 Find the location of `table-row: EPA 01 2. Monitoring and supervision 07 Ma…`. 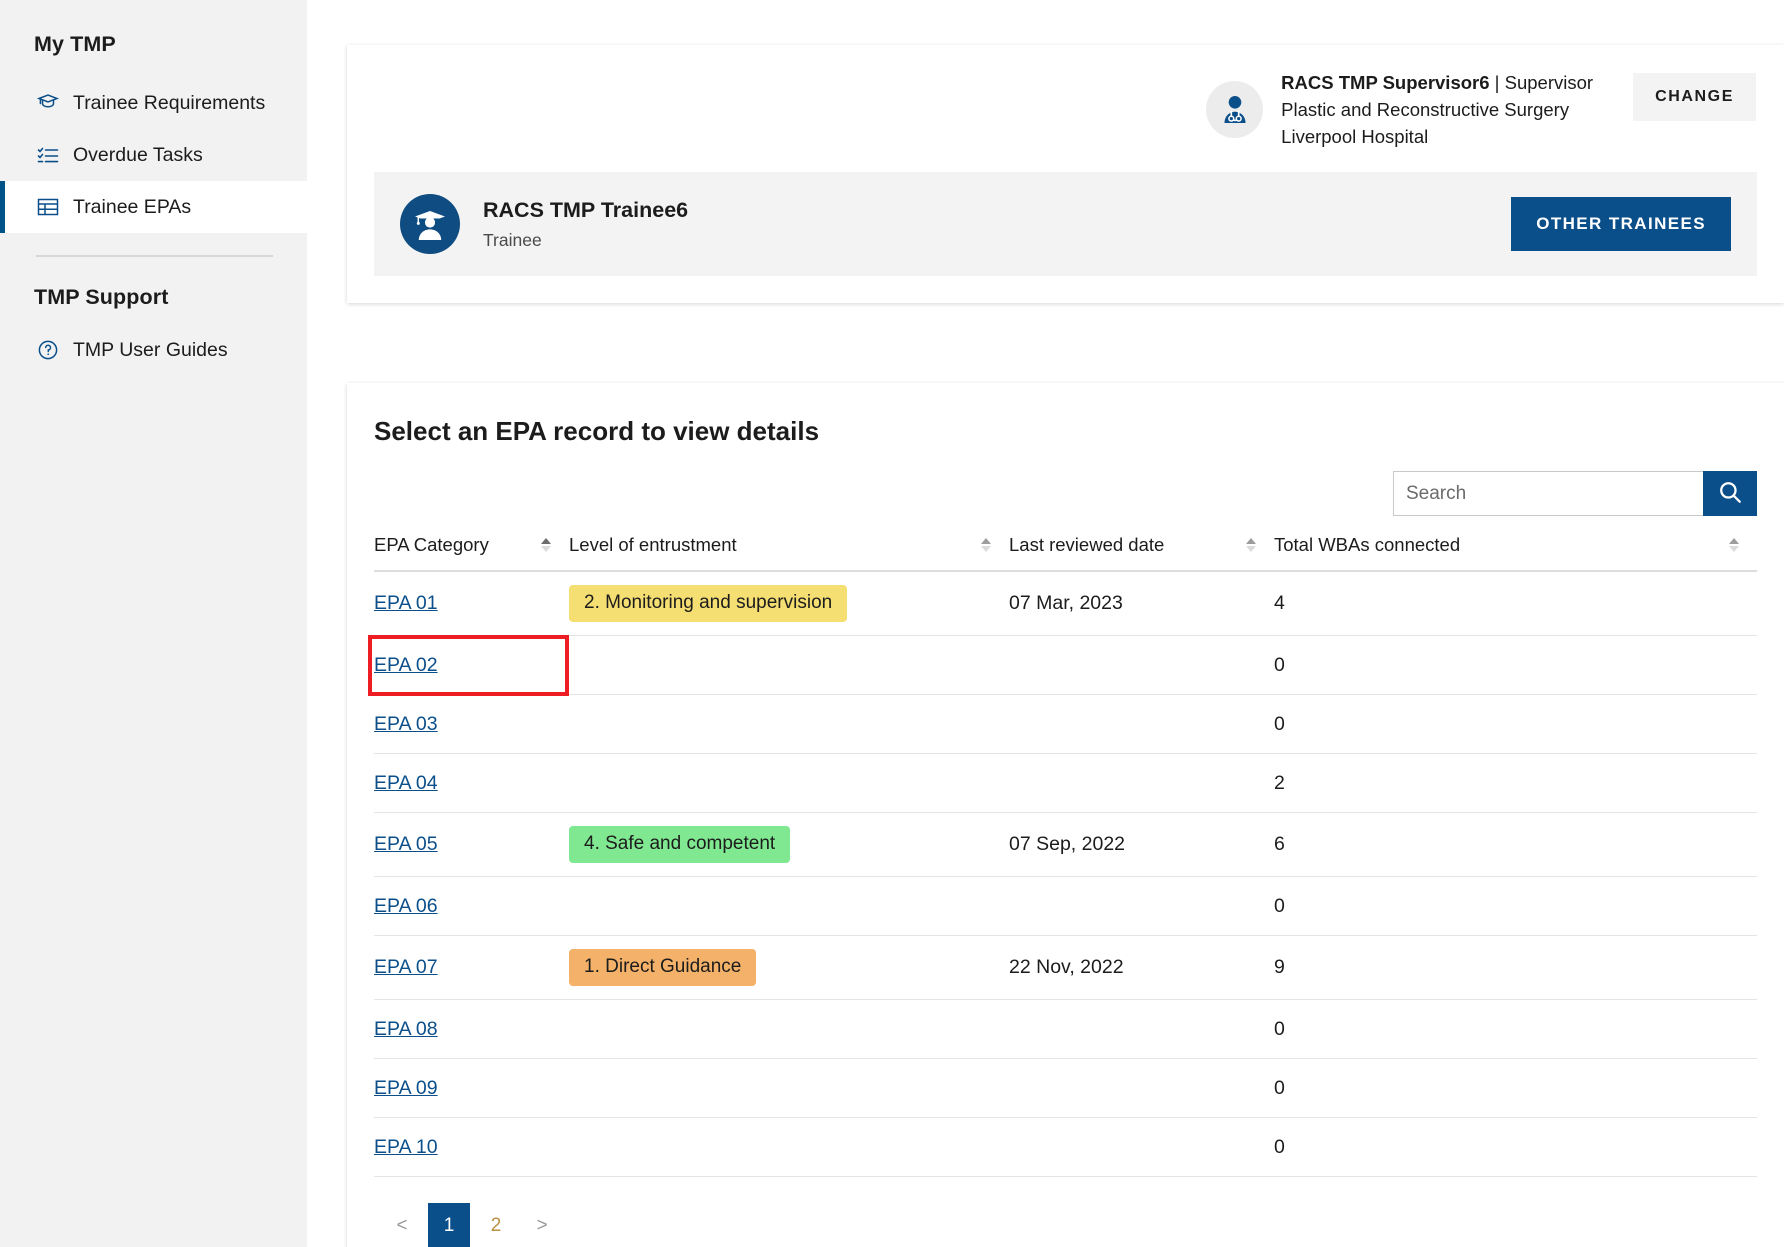

table-row: EPA 01 2. Monitoring and supervision 07 Ma… is located at coordinates (1065, 603).